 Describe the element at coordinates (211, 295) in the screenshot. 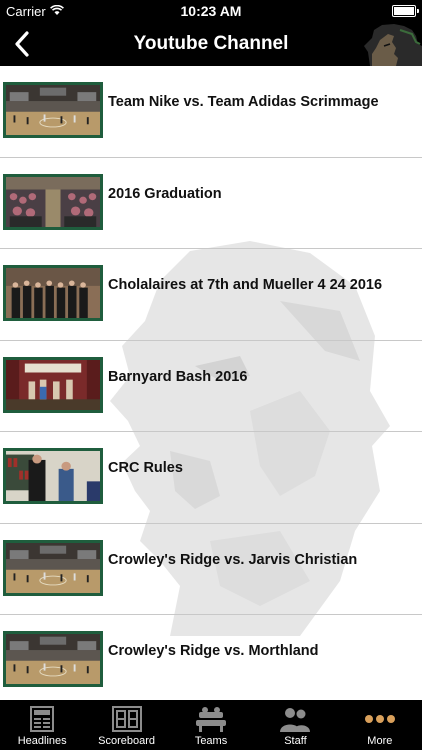

I see `video-row: Cholalaires at 7th and Mueller 4 24 2016` at that location.